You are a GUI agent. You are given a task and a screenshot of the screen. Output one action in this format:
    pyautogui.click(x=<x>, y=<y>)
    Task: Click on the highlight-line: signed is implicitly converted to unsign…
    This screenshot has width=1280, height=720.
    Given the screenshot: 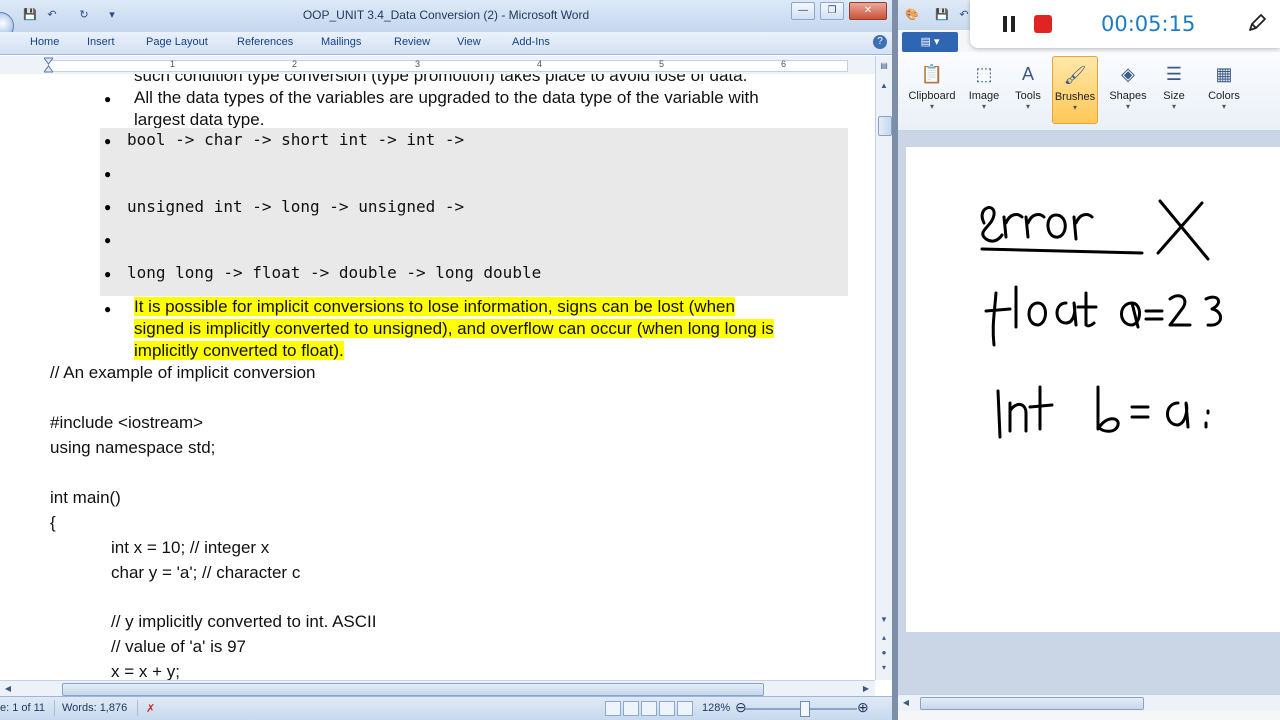 What is the action you would take?
    pyautogui.click(x=454, y=328)
    